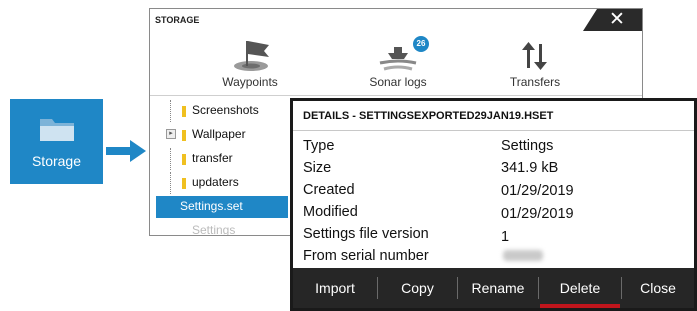 The width and height of the screenshot is (697, 311). Describe the element at coordinates (319, 146) in the screenshot. I see `detail-label-type: Type` at that location.